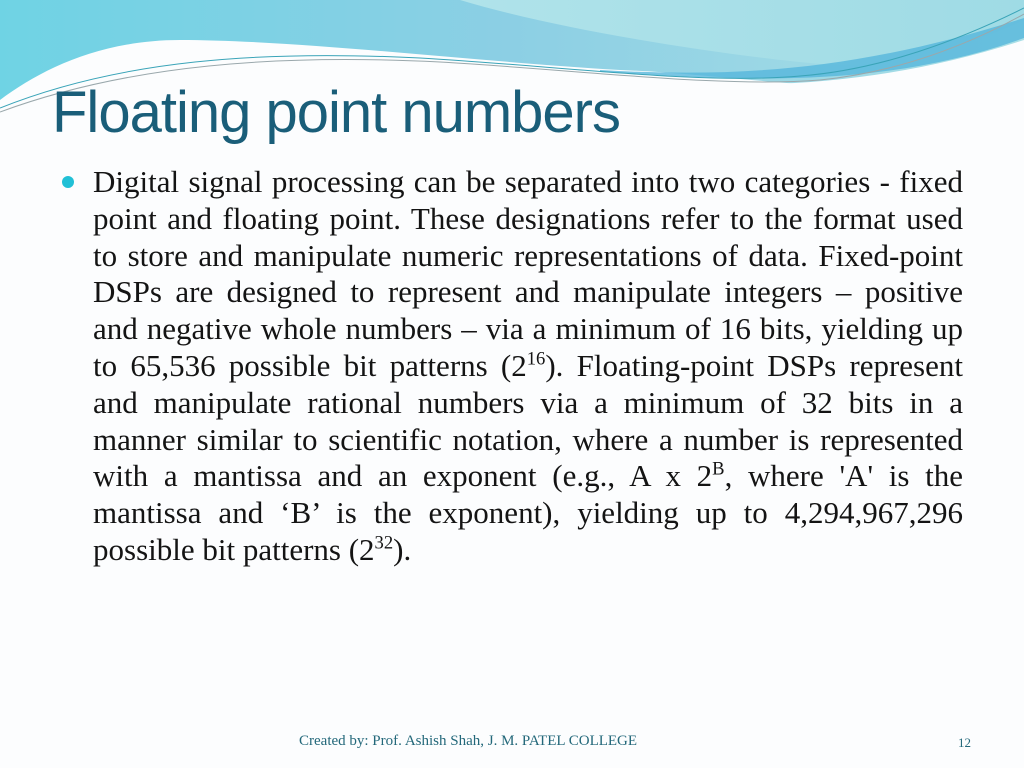 The image size is (1024, 768). What do you see at coordinates (68, 182) in the screenshot?
I see `bullet-icon` at bounding box center [68, 182].